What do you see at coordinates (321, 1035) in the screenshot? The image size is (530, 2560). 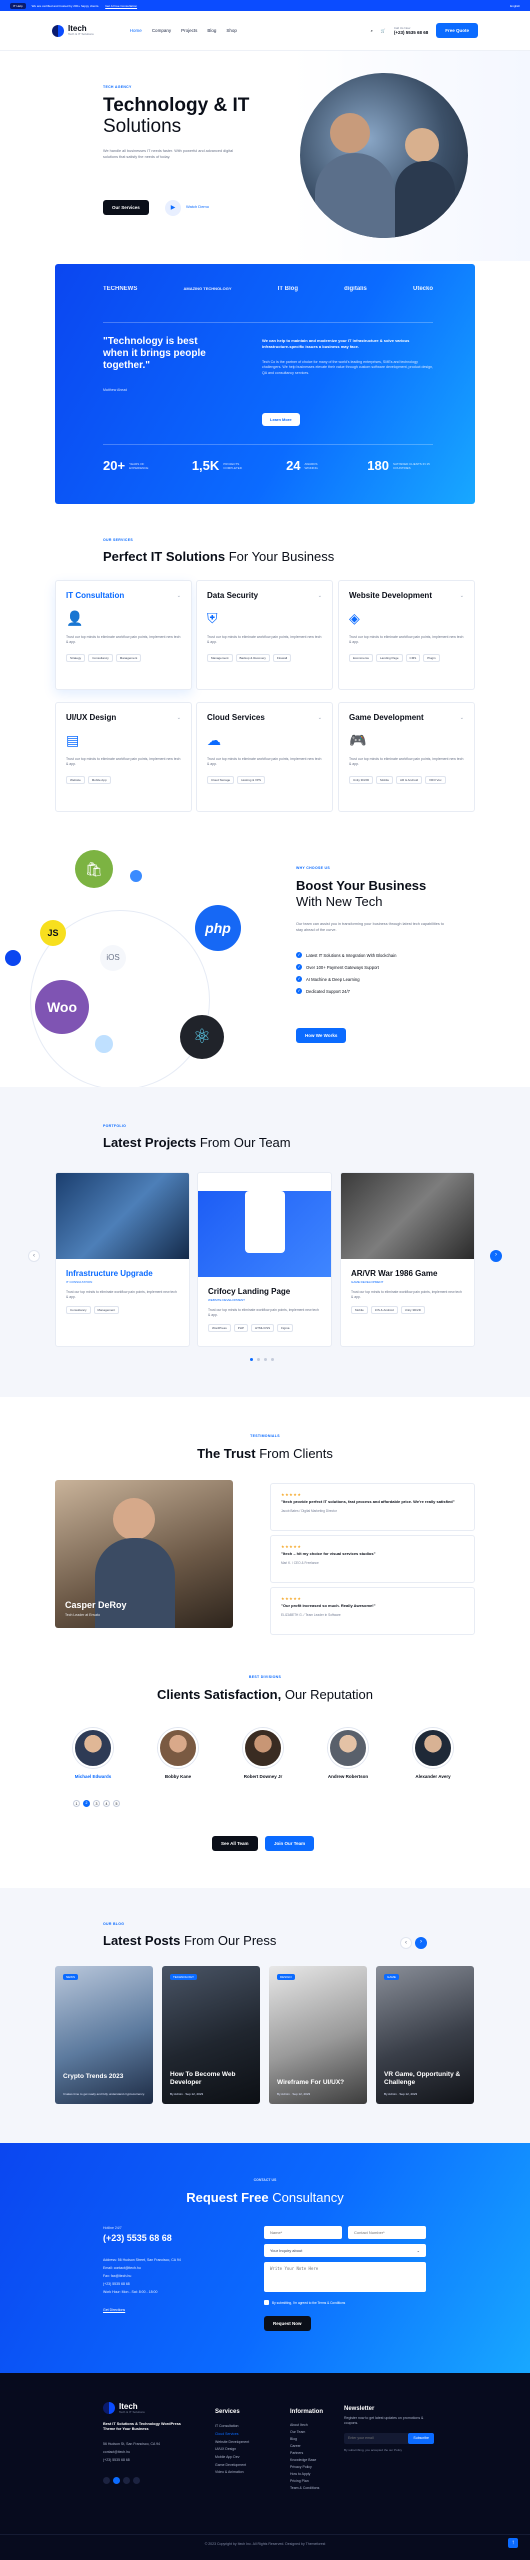 I see `how-we-works-button: How We Works` at bounding box center [321, 1035].